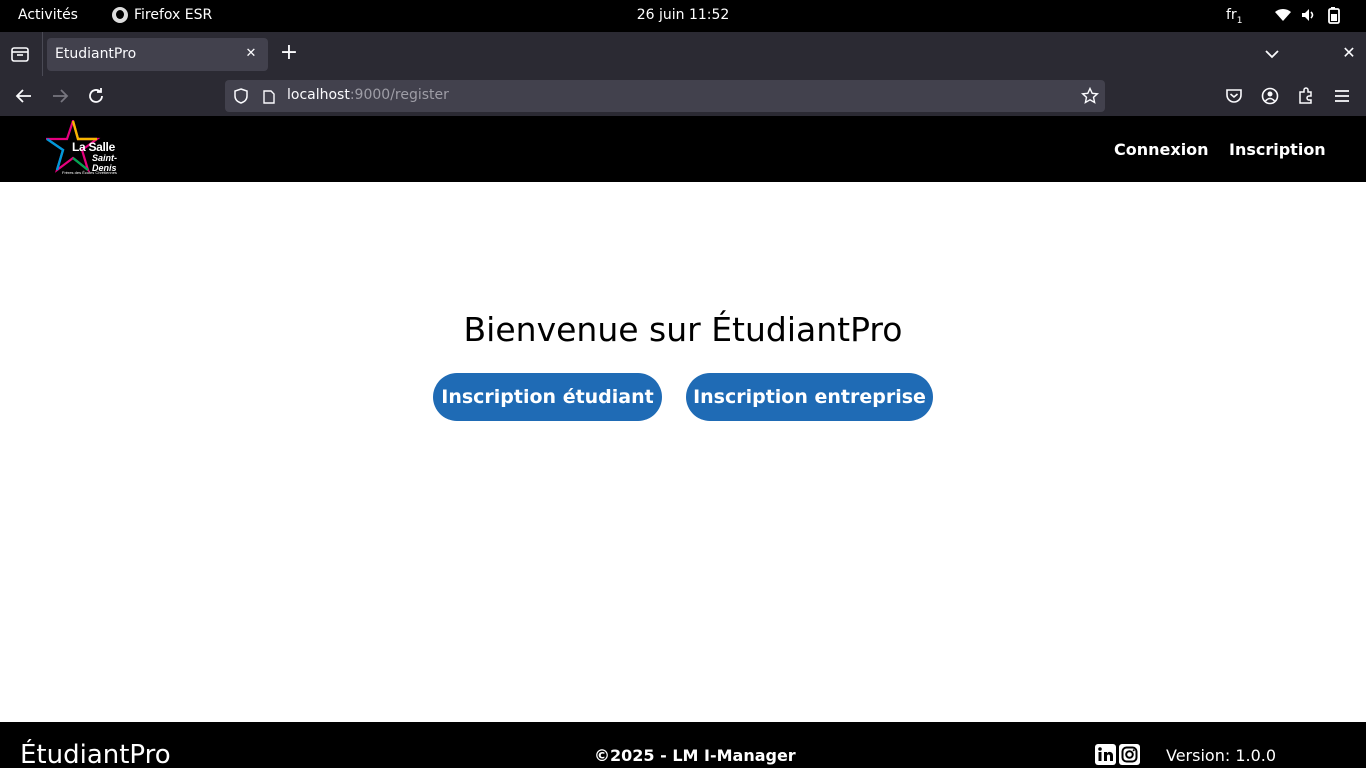 The width and height of the screenshot is (1366, 768). Describe the element at coordinates (695, 755) in the screenshot. I see `footer-copyright: ©2025 - LM I-Manager` at that location.